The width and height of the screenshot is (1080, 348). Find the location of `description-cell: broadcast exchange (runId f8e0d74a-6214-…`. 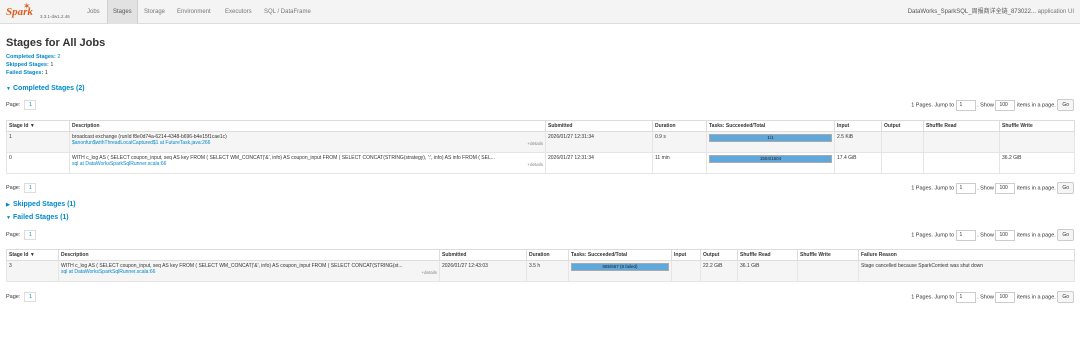

description-cell: broadcast exchange (runId f8e0d74a-6214-… is located at coordinates (307, 142).